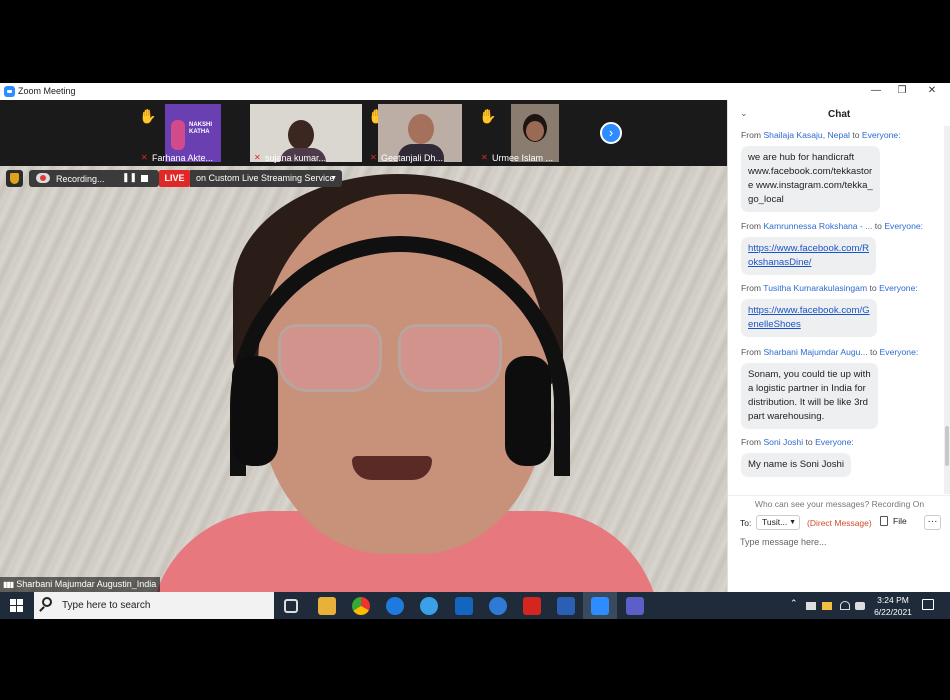 The image size is (950, 700). What do you see at coordinates (635, 606) in the screenshot?
I see `teams-icon` at bounding box center [635, 606].